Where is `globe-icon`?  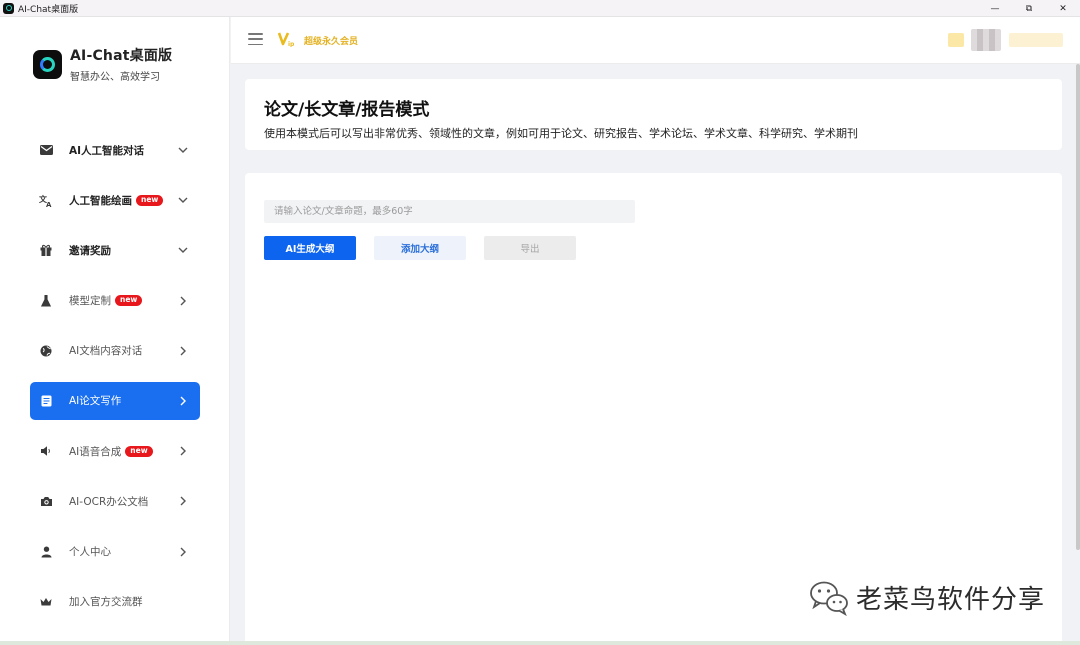
globe-icon is located at coordinates (46, 351).